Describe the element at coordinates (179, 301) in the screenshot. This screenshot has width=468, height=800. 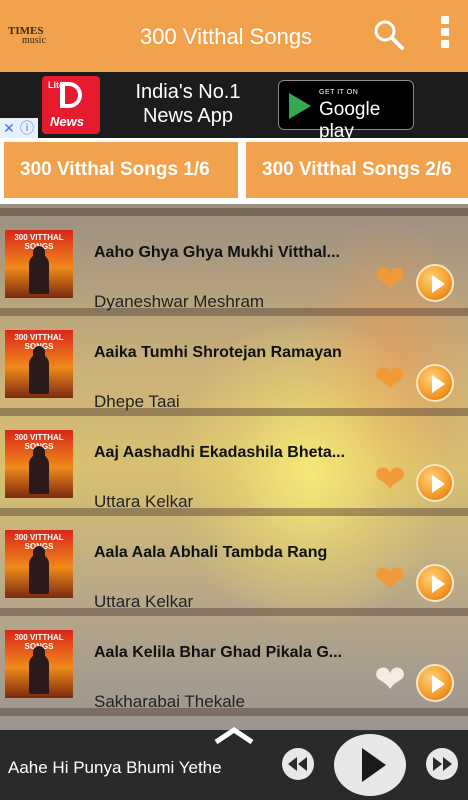
I see `song-artist: Dyaneshwar Meshram` at that location.